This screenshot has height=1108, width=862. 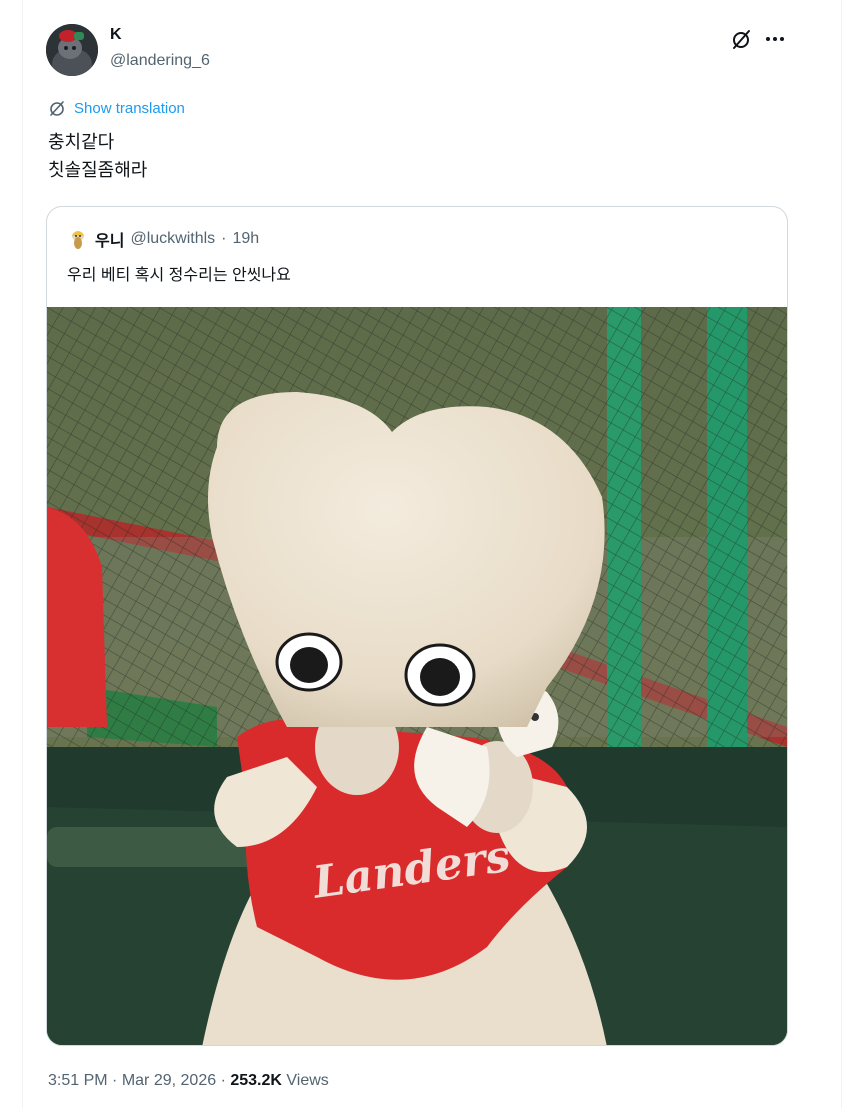 What do you see at coordinates (256, 1080) in the screenshot?
I see `views-count: 253.2K` at bounding box center [256, 1080].